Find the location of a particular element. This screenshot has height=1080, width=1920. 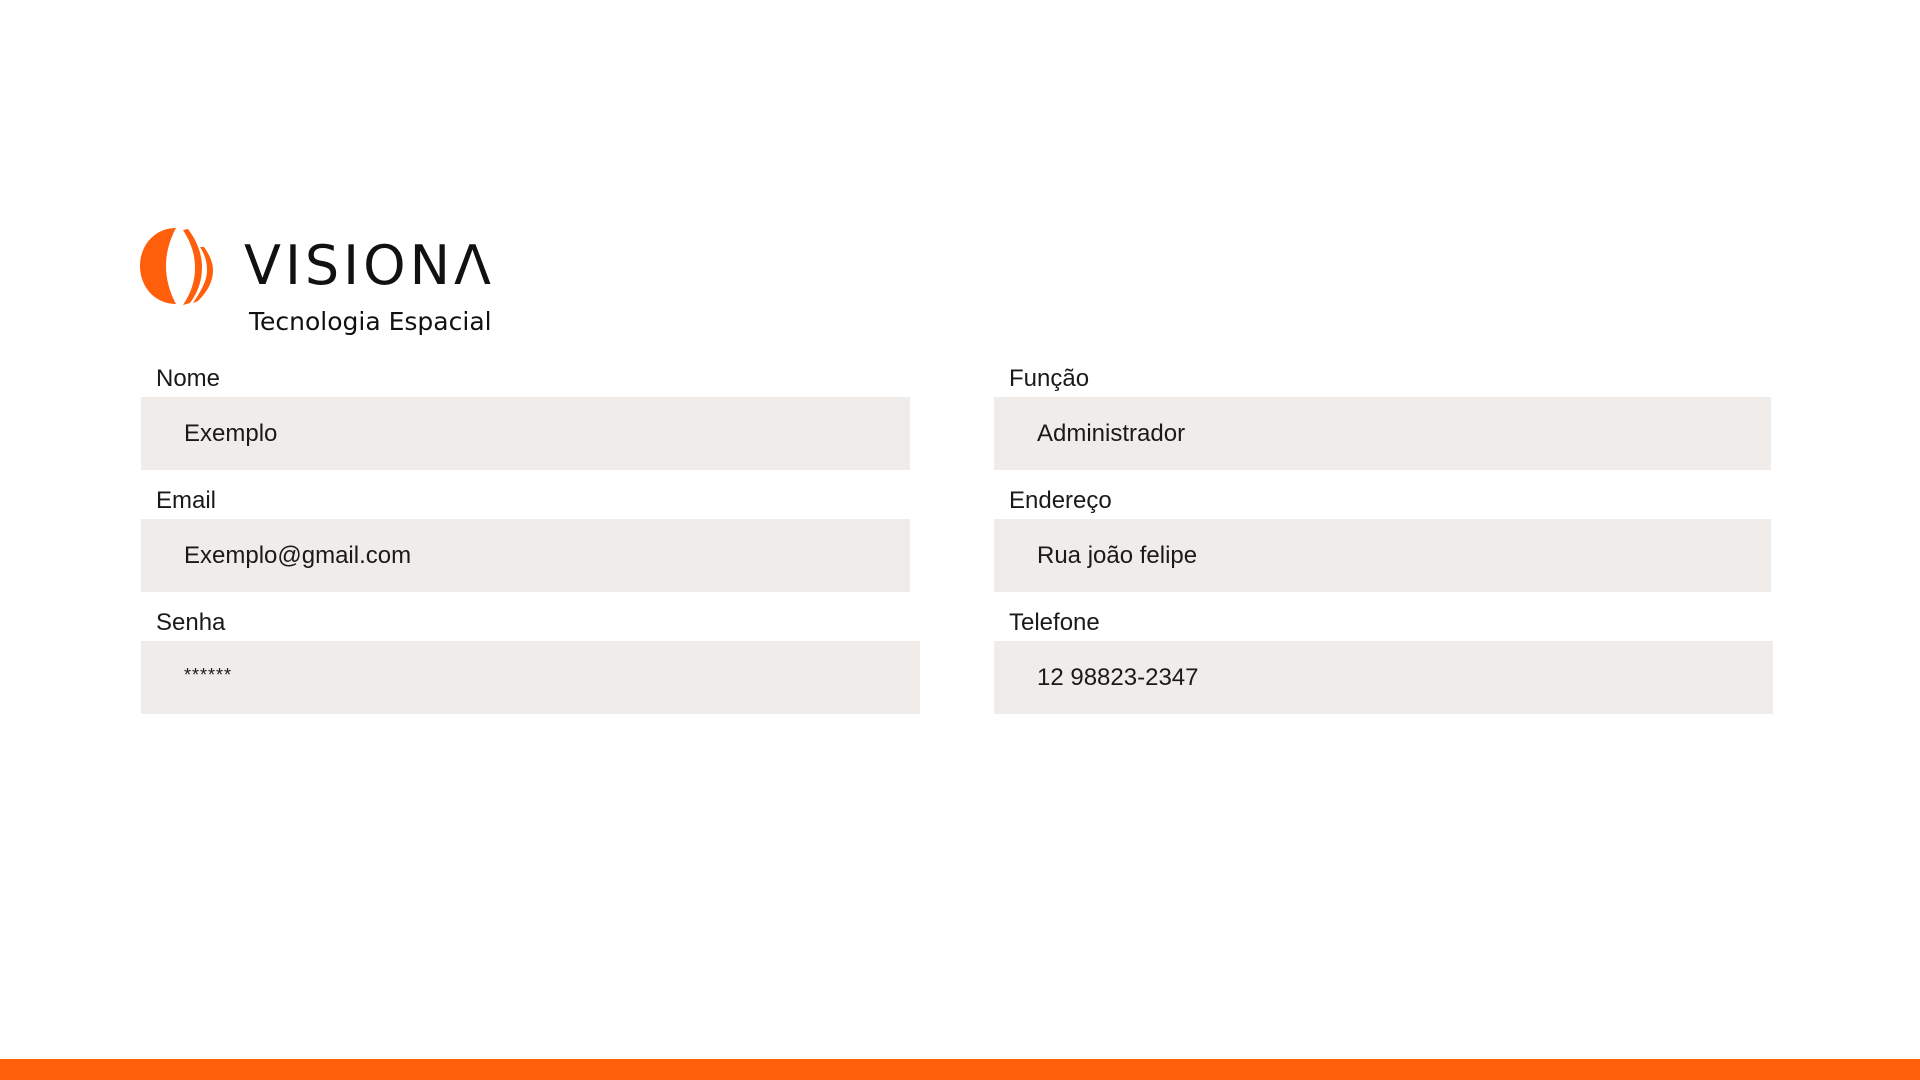

email-field: Exemplo@gmail.com is located at coordinates (525, 555).